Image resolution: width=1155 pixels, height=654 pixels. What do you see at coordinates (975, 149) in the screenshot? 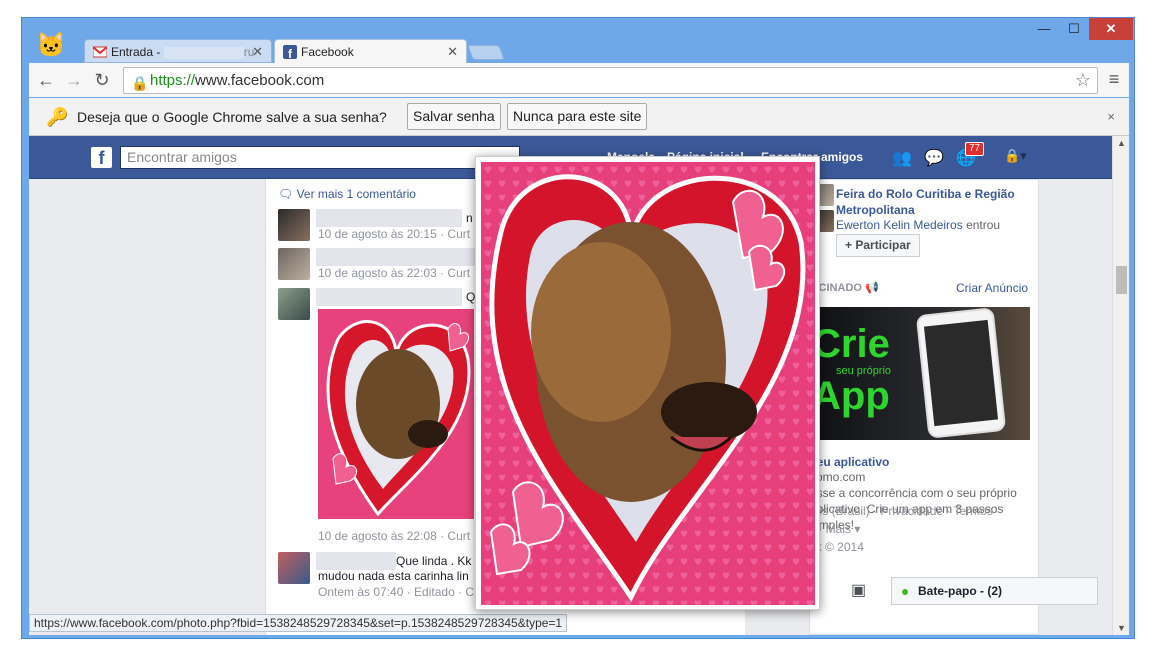
I see `notification-badge: 77` at bounding box center [975, 149].